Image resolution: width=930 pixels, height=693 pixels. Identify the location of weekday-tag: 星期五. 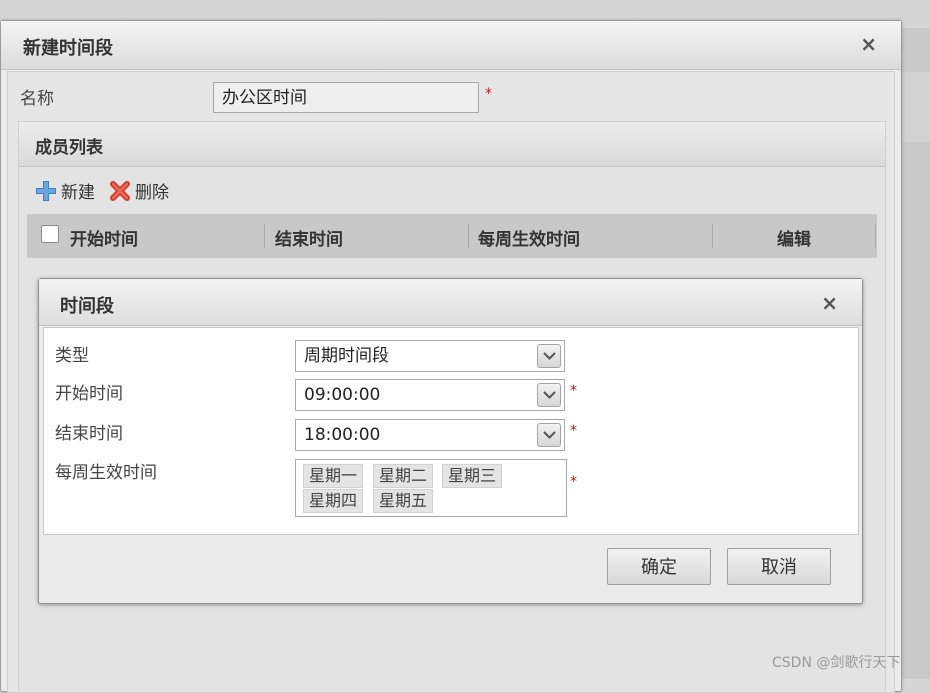
(403, 501).